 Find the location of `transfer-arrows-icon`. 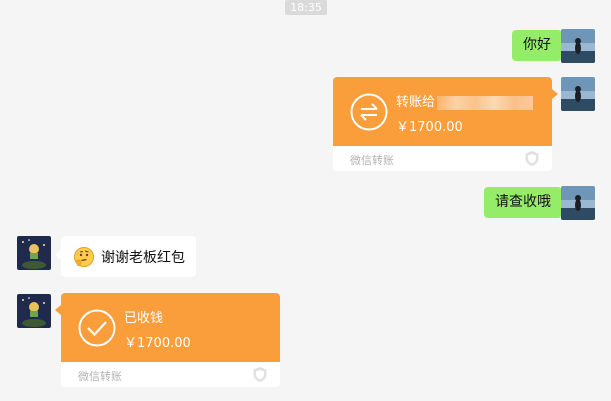

transfer-arrows-icon is located at coordinates (369, 112).